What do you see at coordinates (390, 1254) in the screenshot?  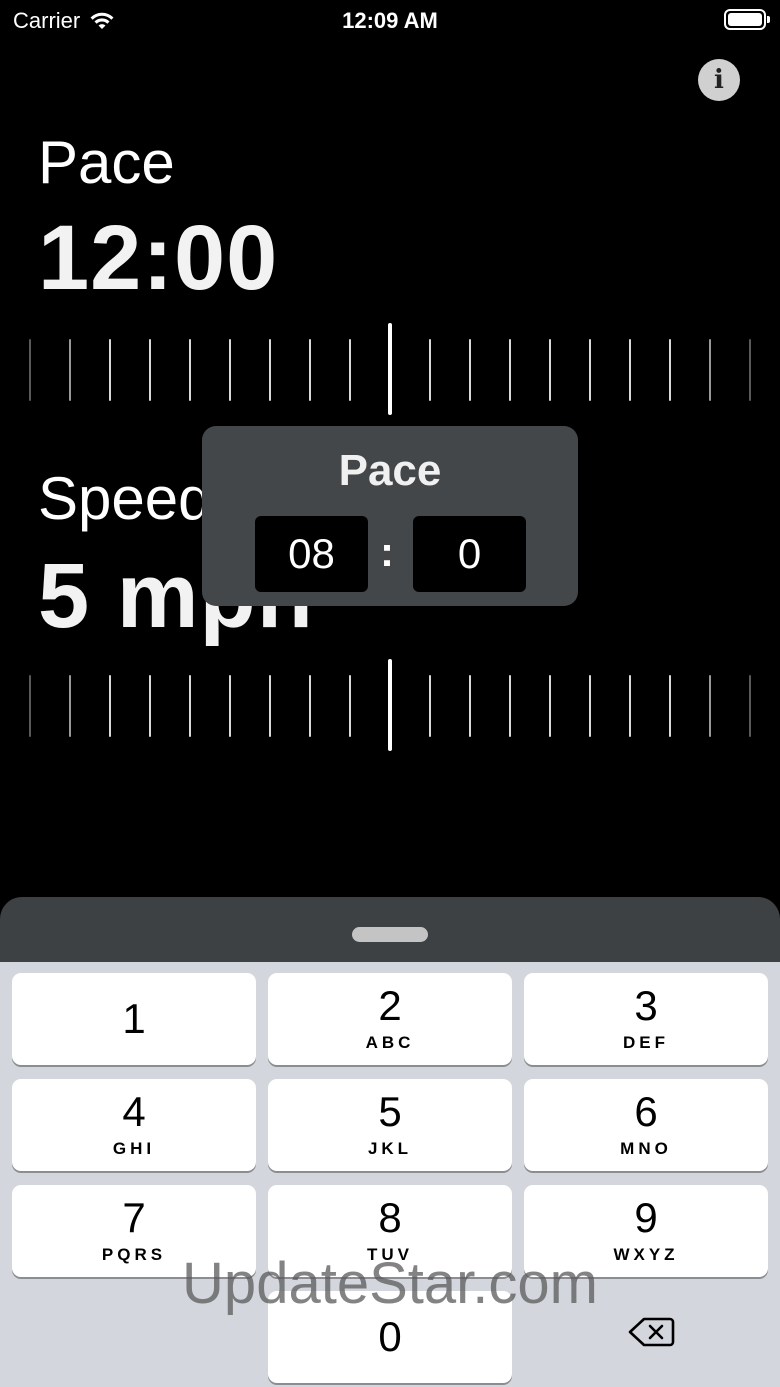 I see `key-letters: TUV` at bounding box center [390, 1254].